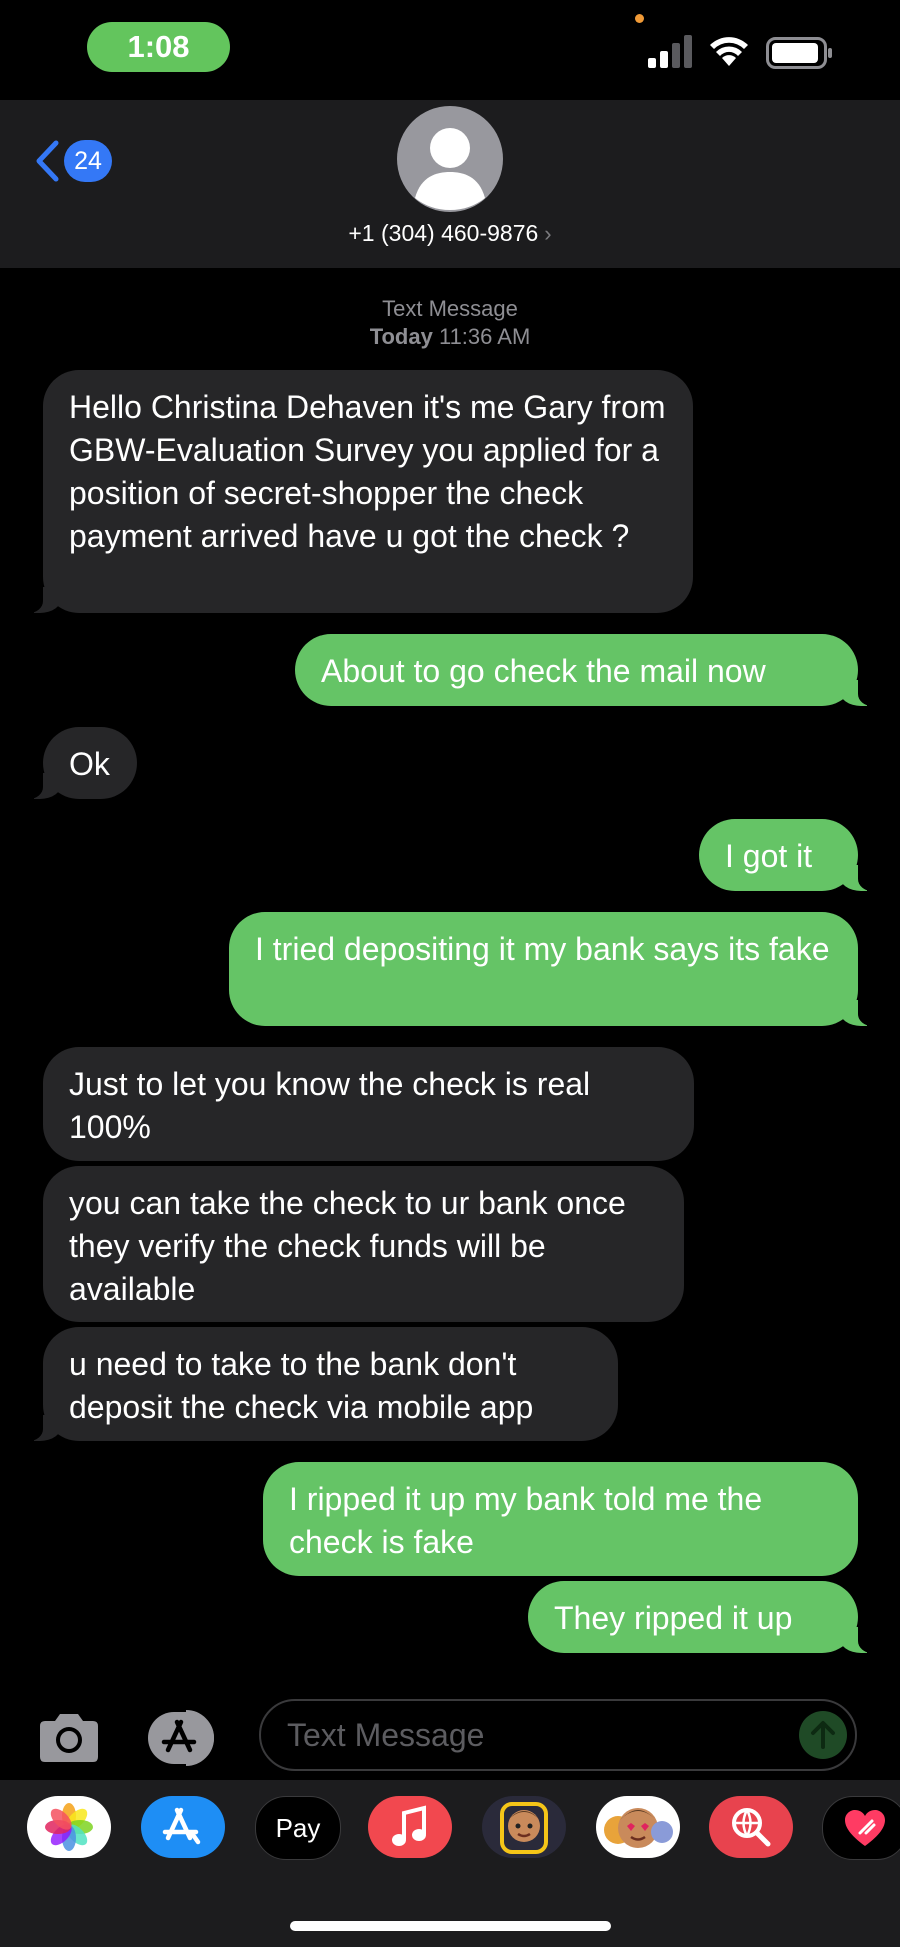 The image size is (900, 1947). I want to click on music-note-icon, so click(409, 1825).